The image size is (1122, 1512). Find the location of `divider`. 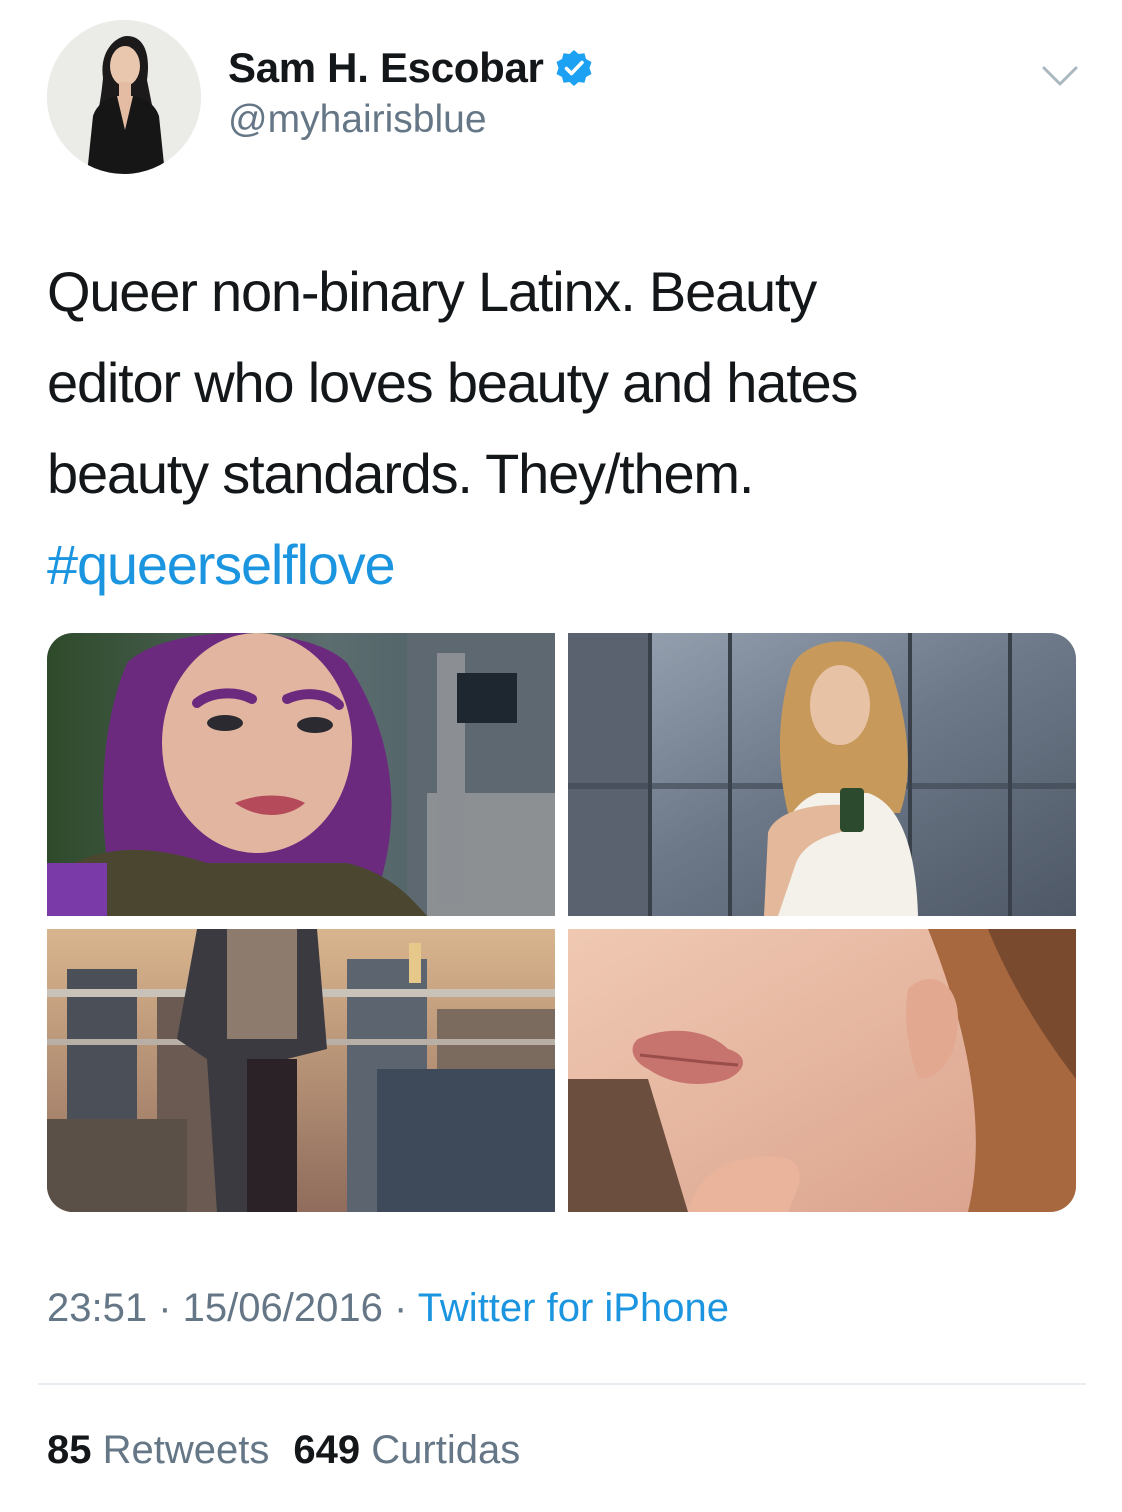

divider is located at coordinates (562, 1384).